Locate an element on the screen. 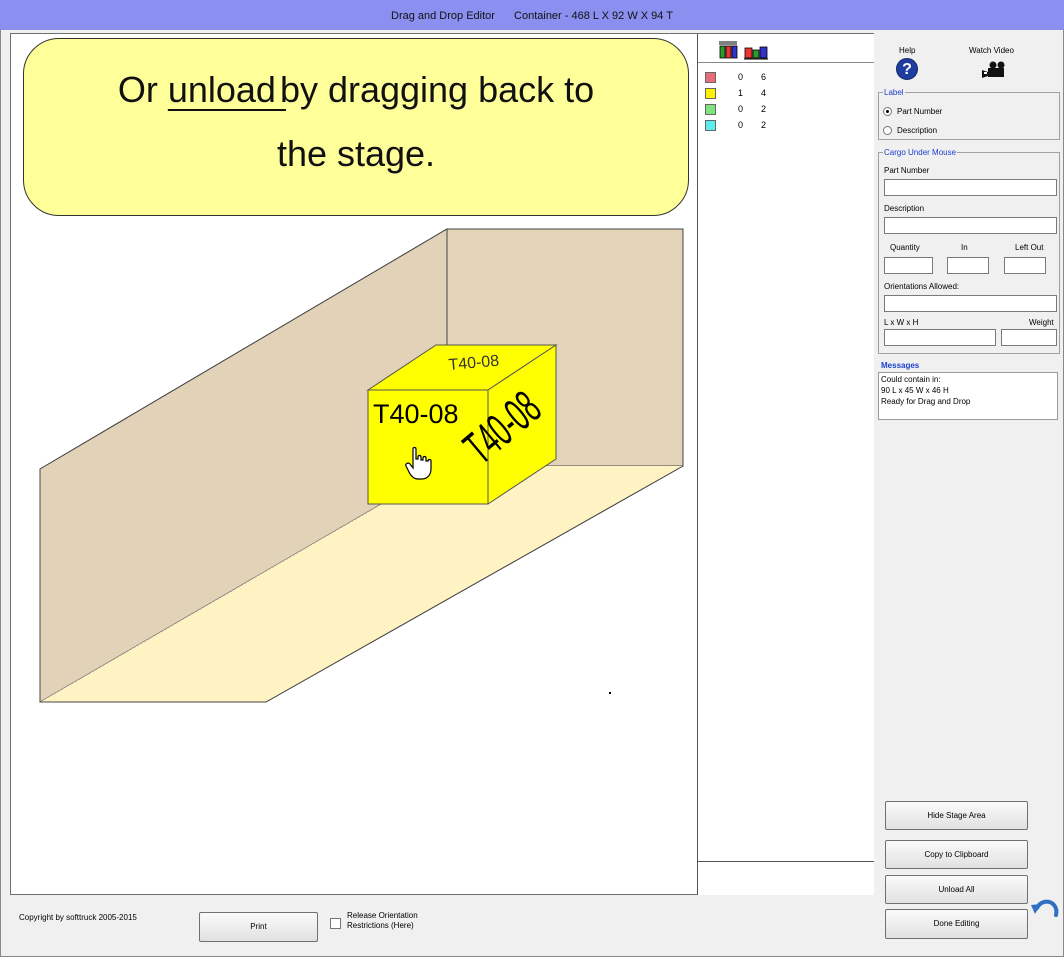 This screenshot has height=957, width=1064. release-orientation-label: Release Orientation Restrictions (Here) is located at coordinates (402, 921).